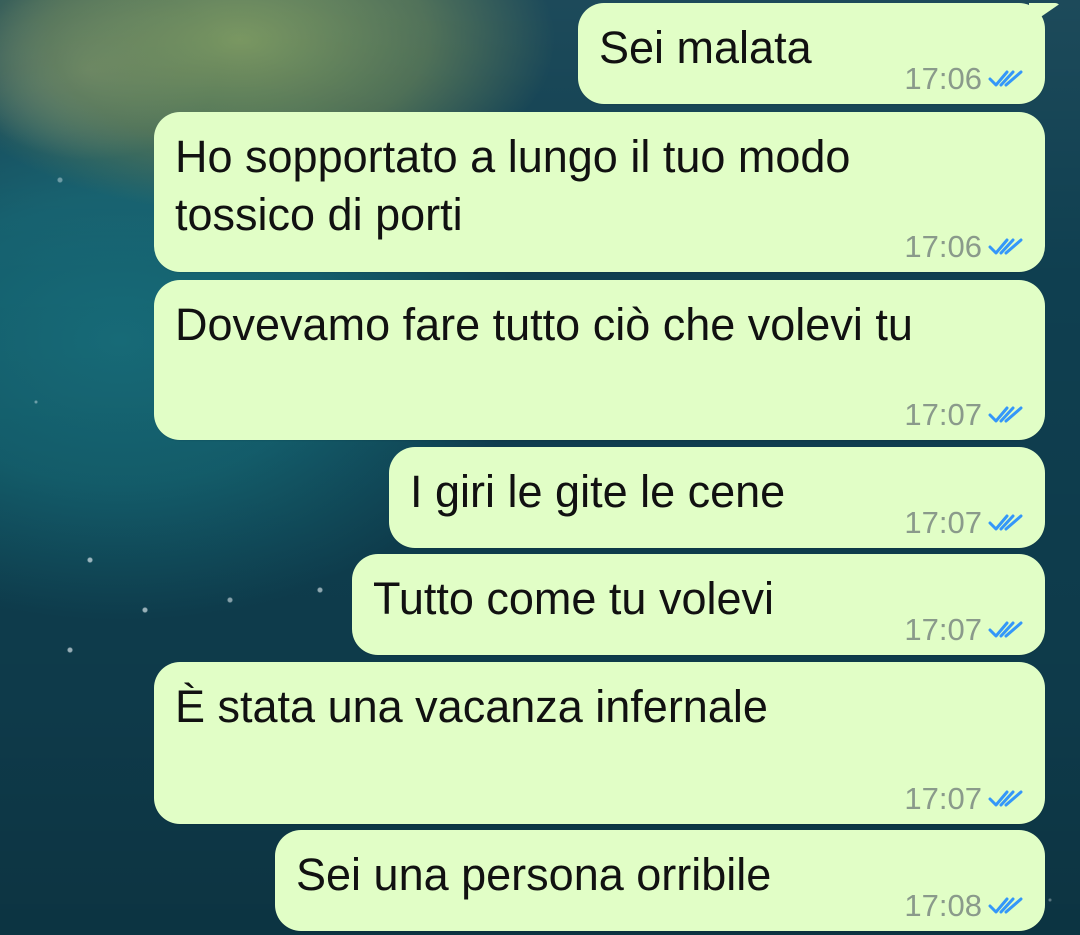  What do you see at coordinates (544, 324) in the screenshot?
I see `message-text-3: Dovevamo fare tutto ciò che volevi tu` at bounding box center [544, 324].